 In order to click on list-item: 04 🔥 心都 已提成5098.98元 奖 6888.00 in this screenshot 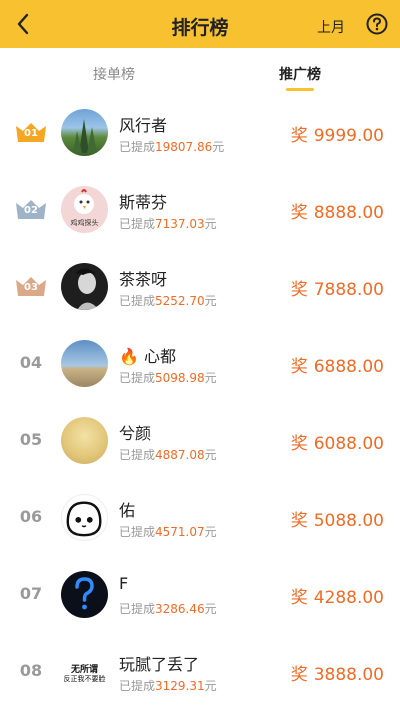, I will do `click(200, 365)`.